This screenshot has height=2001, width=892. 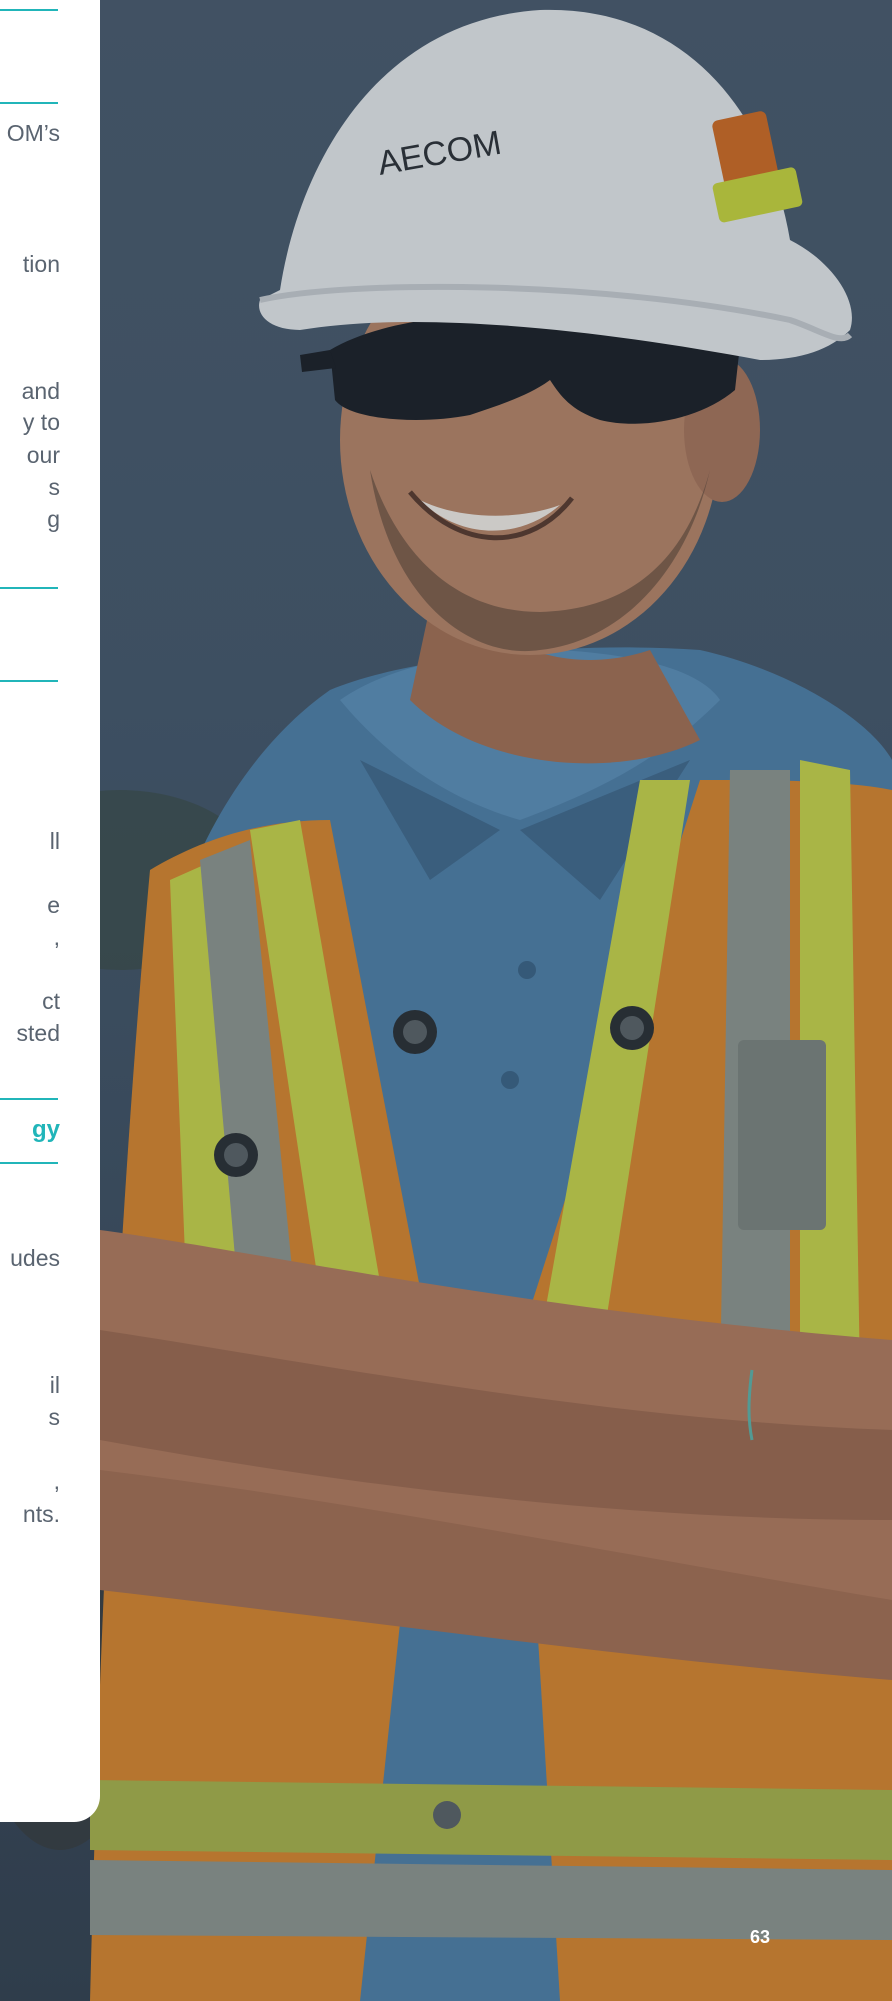 What do you see at coordinates (54, 841) in the screenshot?
I see `text-fragment: ll` at bounding box center [54, 841].